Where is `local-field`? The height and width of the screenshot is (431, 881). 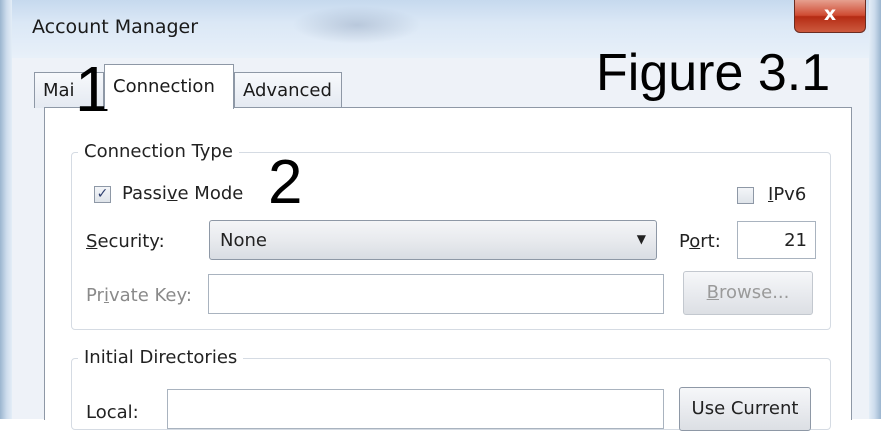
local-field is located at coordinates (415, 409).